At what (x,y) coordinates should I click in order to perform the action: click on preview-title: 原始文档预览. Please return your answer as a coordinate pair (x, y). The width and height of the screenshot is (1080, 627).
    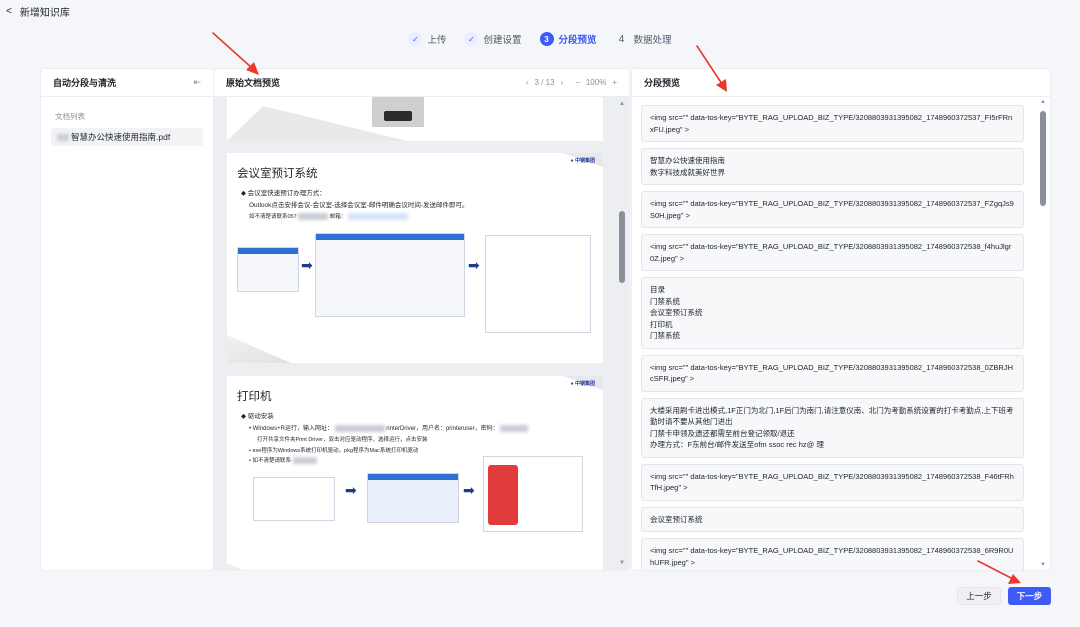
    Looking at the image, I should click on (253, 83).